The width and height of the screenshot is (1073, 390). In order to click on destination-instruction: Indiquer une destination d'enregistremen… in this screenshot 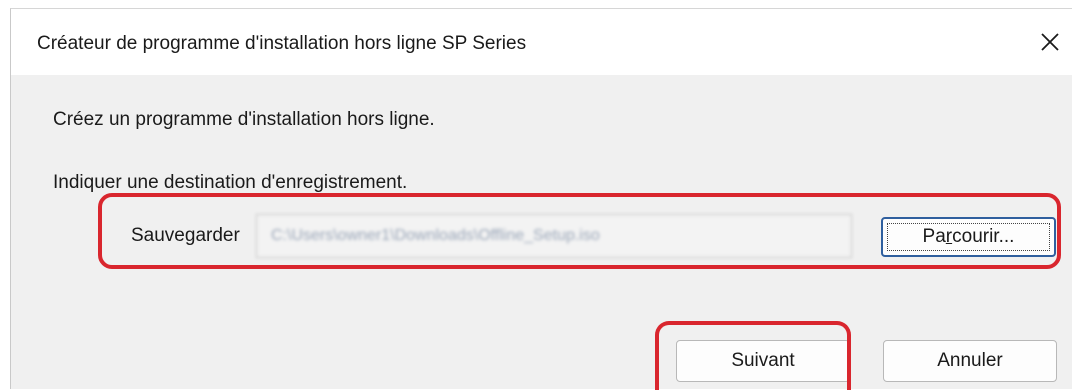, I will do `click(230, 182)`.